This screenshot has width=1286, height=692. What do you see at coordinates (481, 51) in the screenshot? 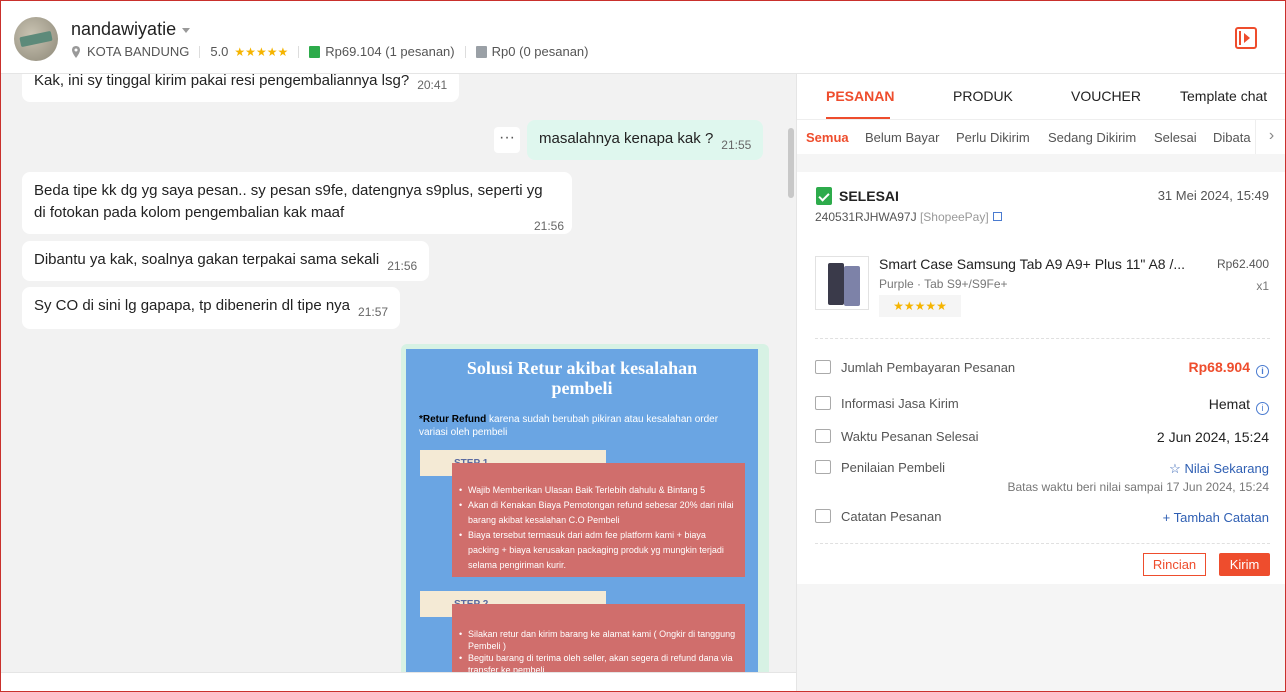
I see `unpaid-order-icon` at bounding box center [481, 51].